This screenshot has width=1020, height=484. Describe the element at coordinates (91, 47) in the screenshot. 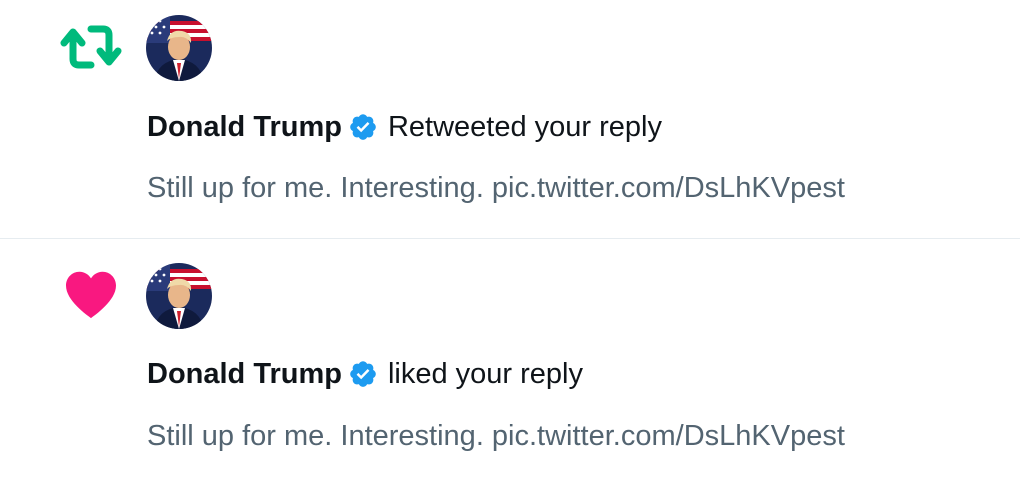

I see `retweet-icon` at that location.